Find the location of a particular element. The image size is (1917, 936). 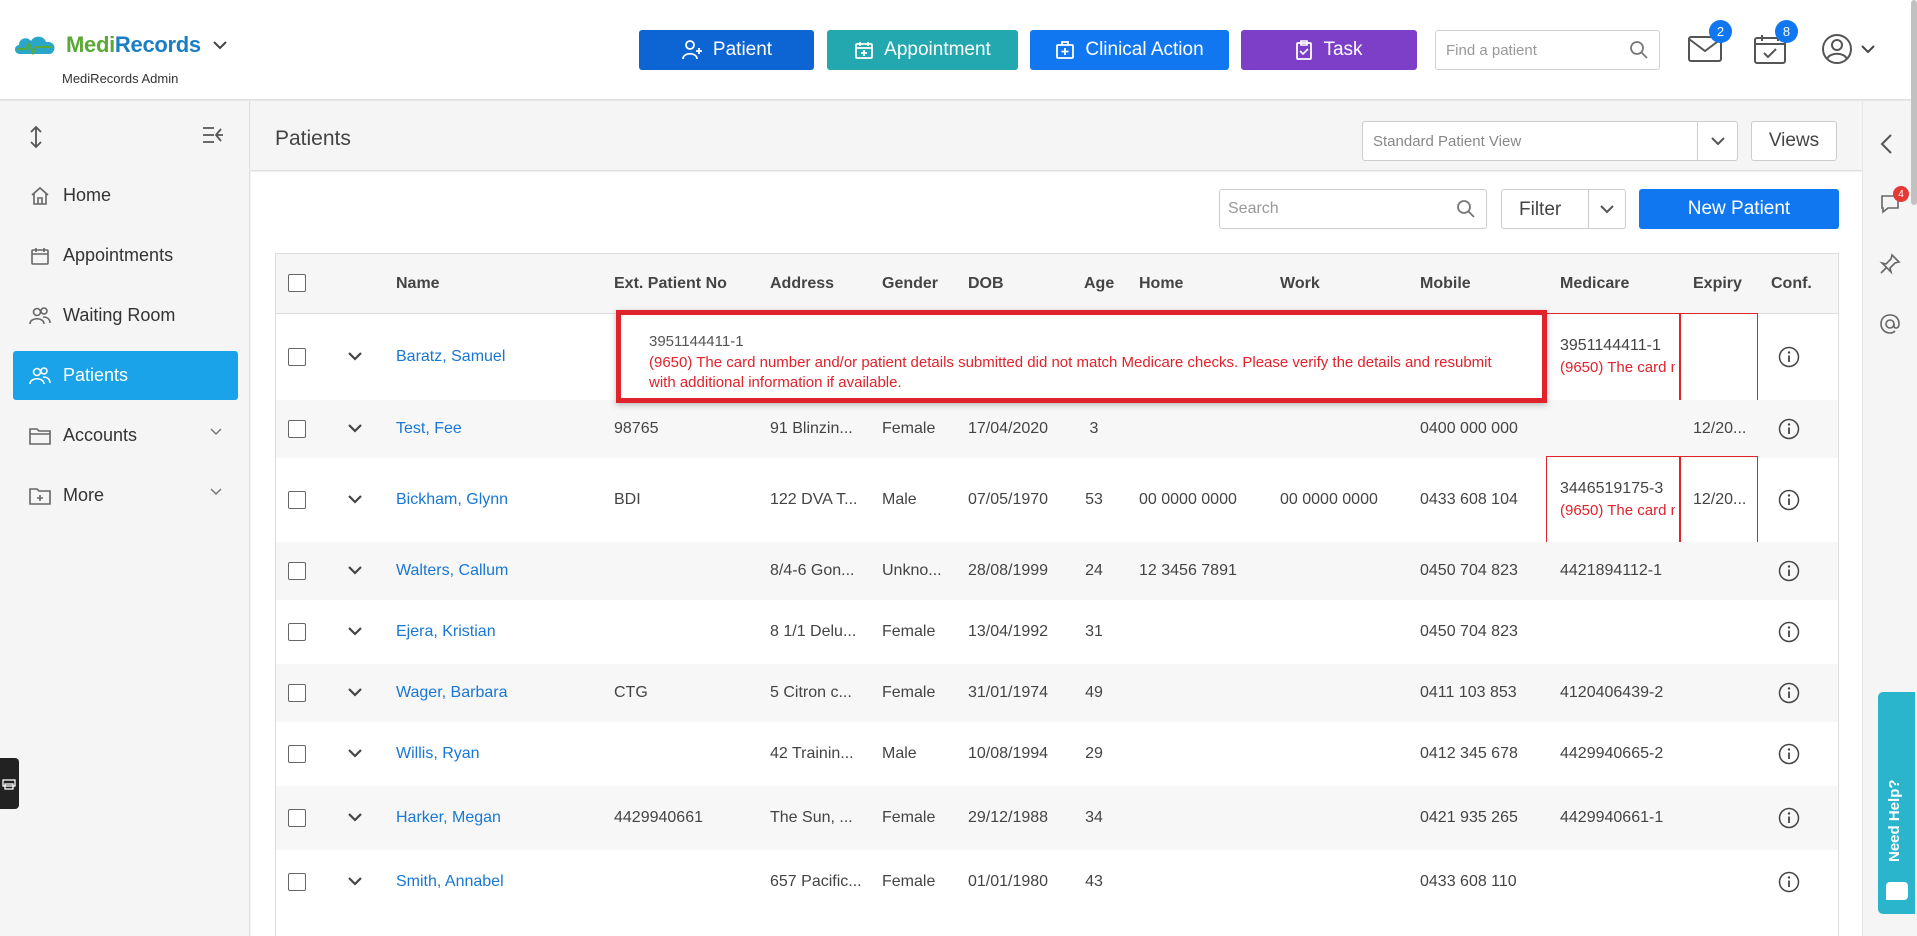

at-mention-icon is located at coordinates (1890, 324).